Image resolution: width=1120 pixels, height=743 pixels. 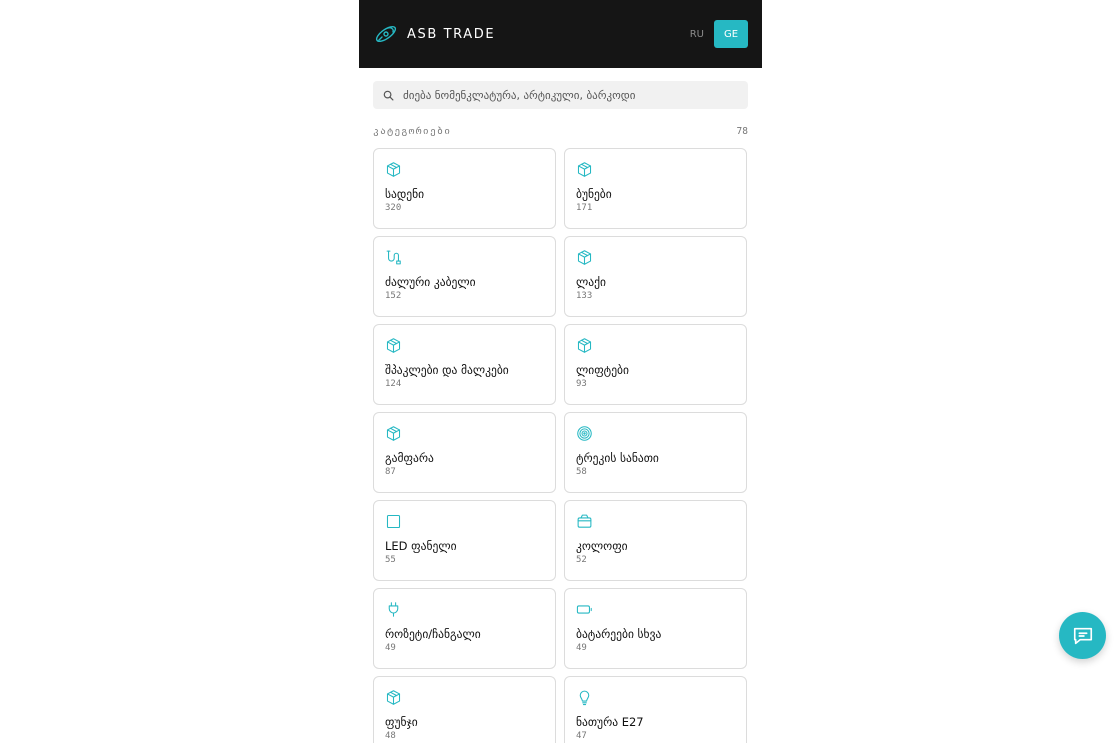 I want to click on category-name: ტრეკის სანათი, so click(x=617, y=458).